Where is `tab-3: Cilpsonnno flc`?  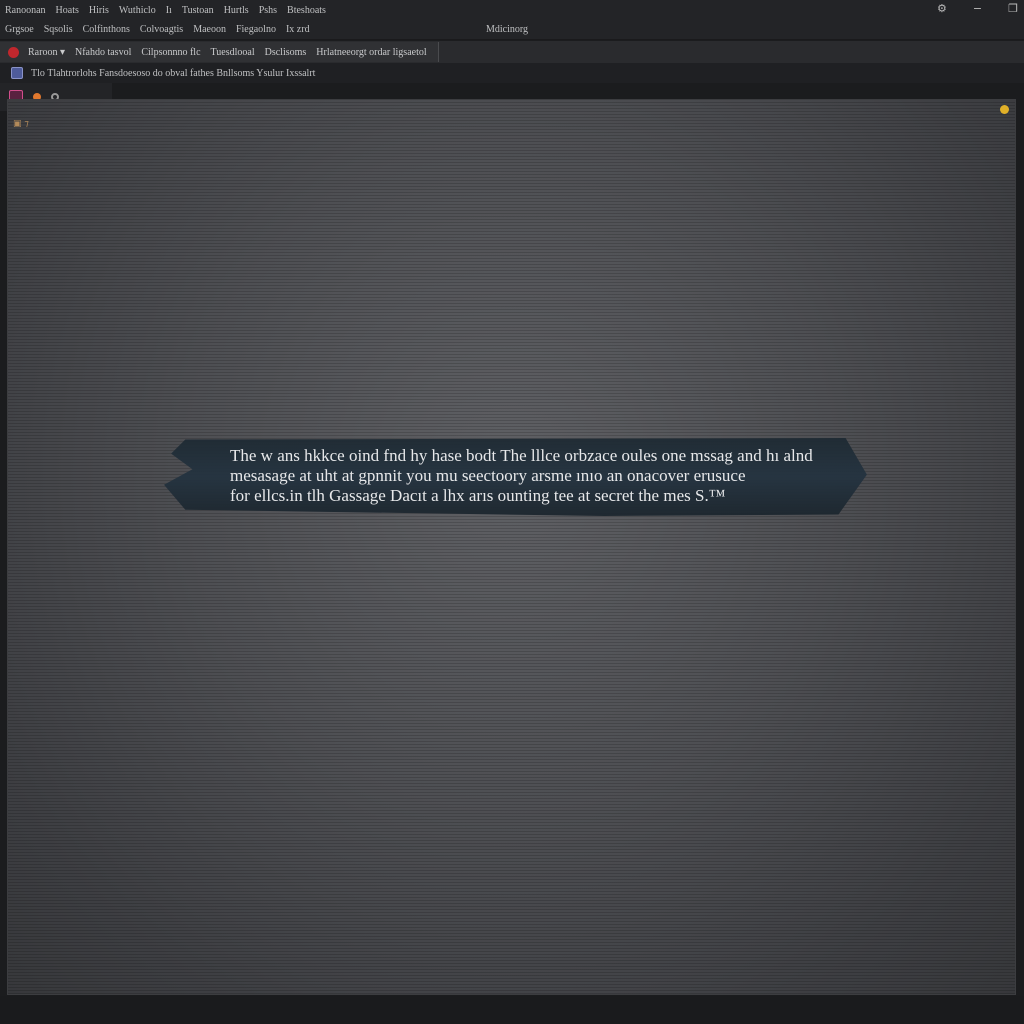
tab-3: Cilpsonnno flc is located at coordinates (170, 52).